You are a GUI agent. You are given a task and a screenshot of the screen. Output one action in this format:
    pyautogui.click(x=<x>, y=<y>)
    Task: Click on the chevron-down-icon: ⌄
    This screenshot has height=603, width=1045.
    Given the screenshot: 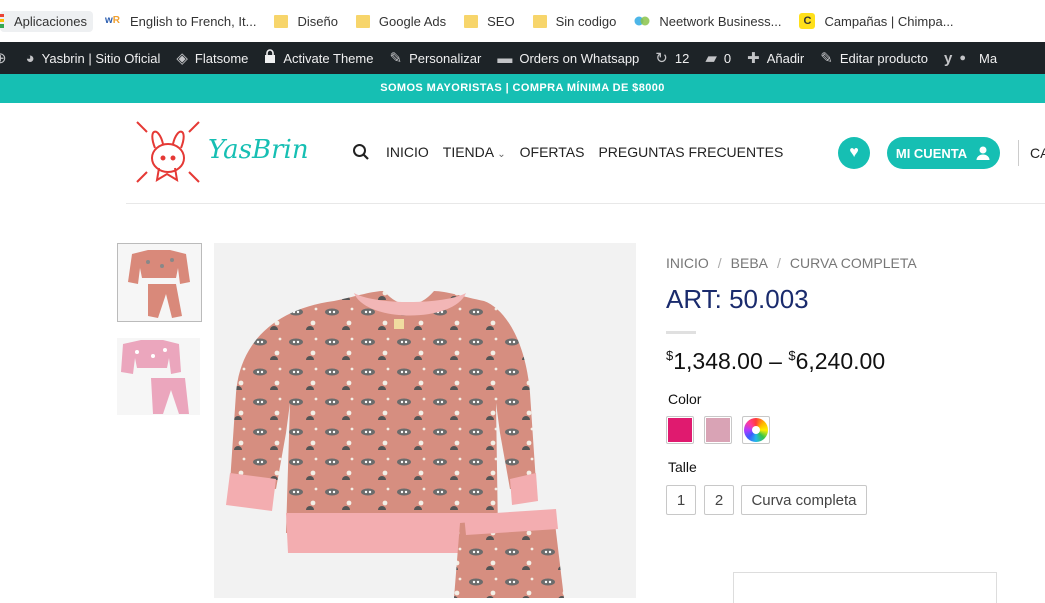 What is the action you would take?
    pyautogui.click(x=501, y=154)
    